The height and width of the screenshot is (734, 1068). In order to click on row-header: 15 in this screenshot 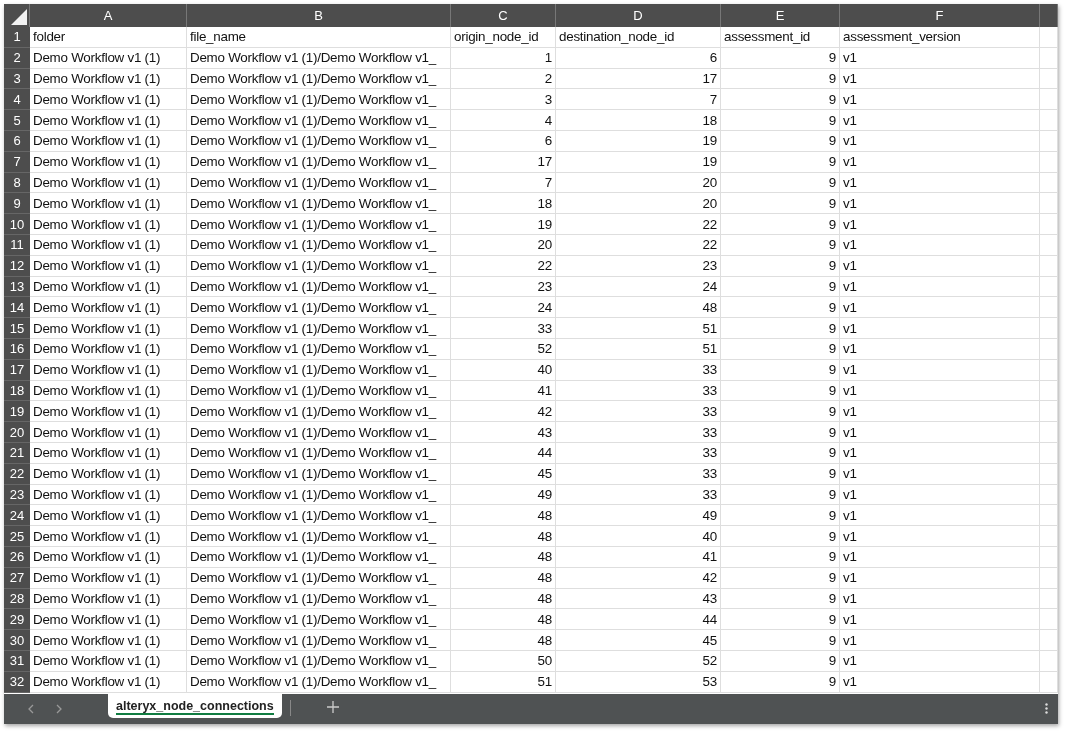, I will do `click(17, 328)`.